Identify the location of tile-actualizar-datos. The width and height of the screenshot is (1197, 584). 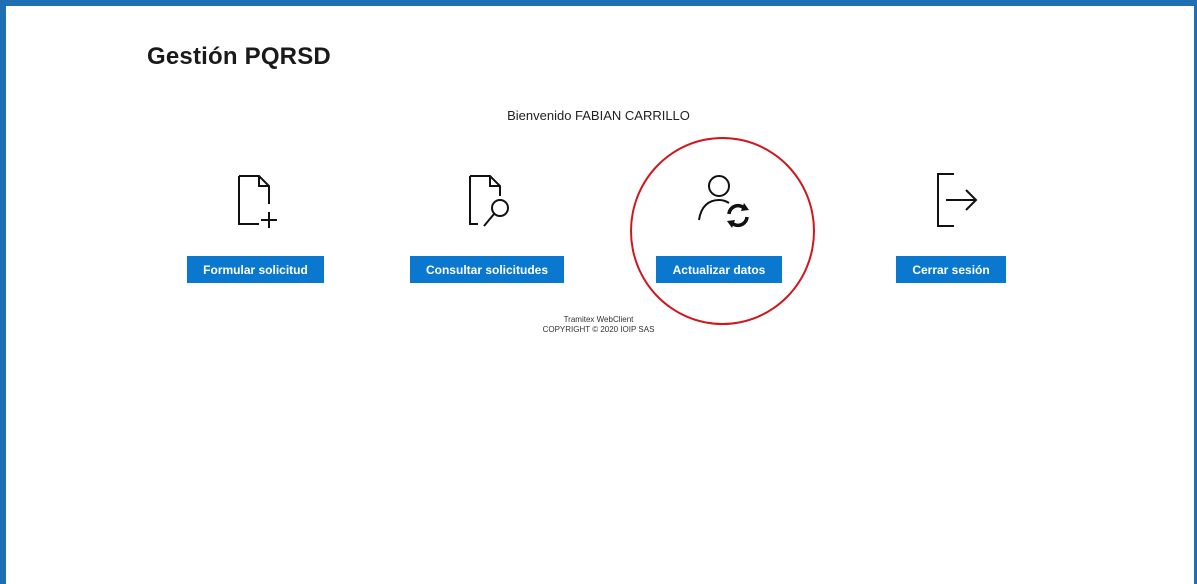
(723, 200).